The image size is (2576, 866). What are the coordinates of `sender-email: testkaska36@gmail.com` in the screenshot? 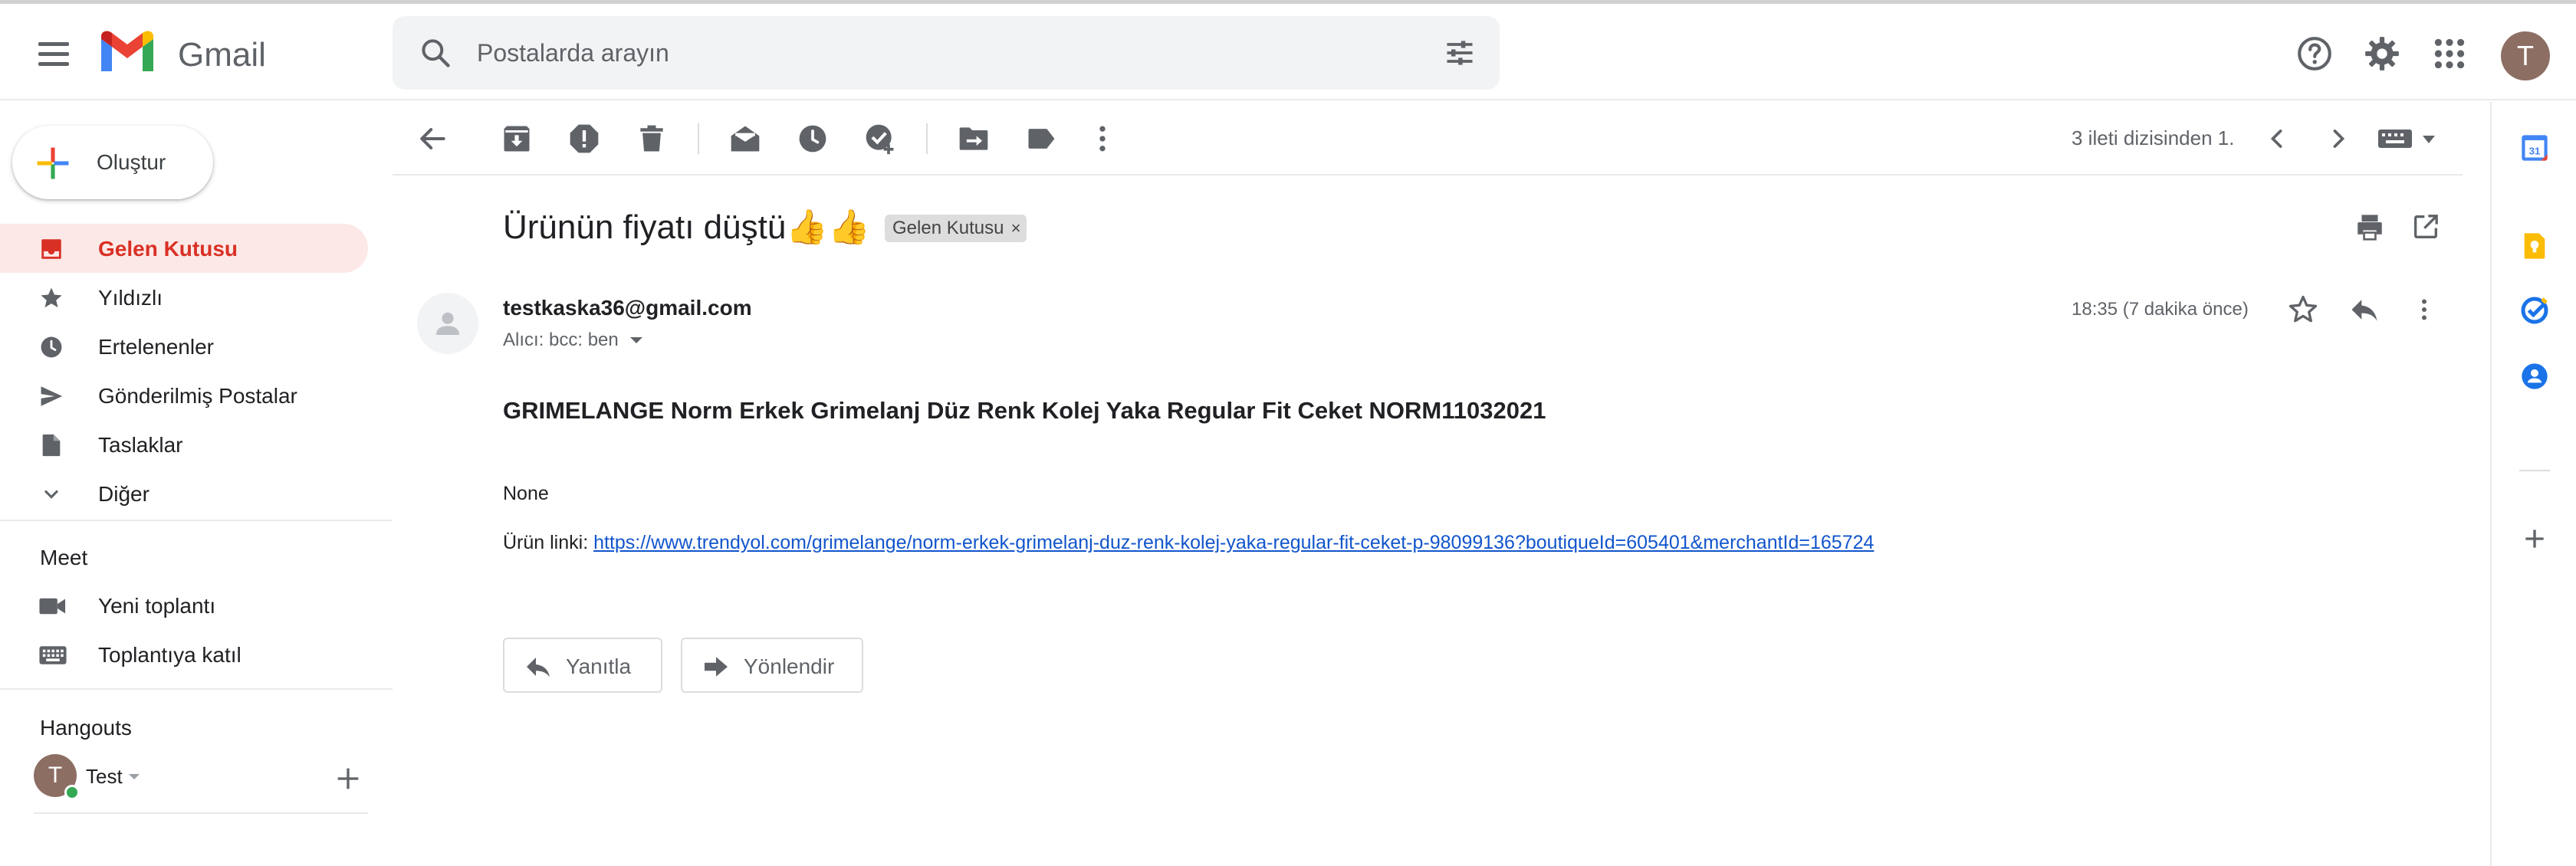 It's located at (628, 308).